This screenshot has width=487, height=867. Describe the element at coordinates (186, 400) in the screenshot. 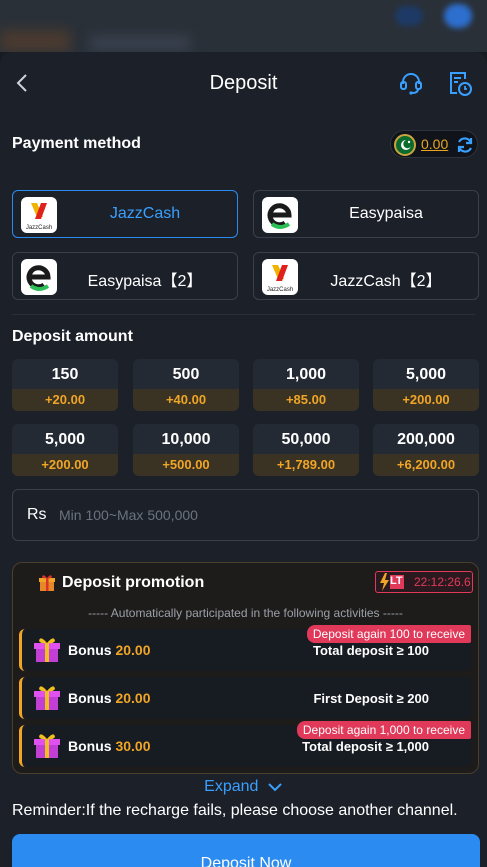

I see `amount-bonus: +40.00` at that location.